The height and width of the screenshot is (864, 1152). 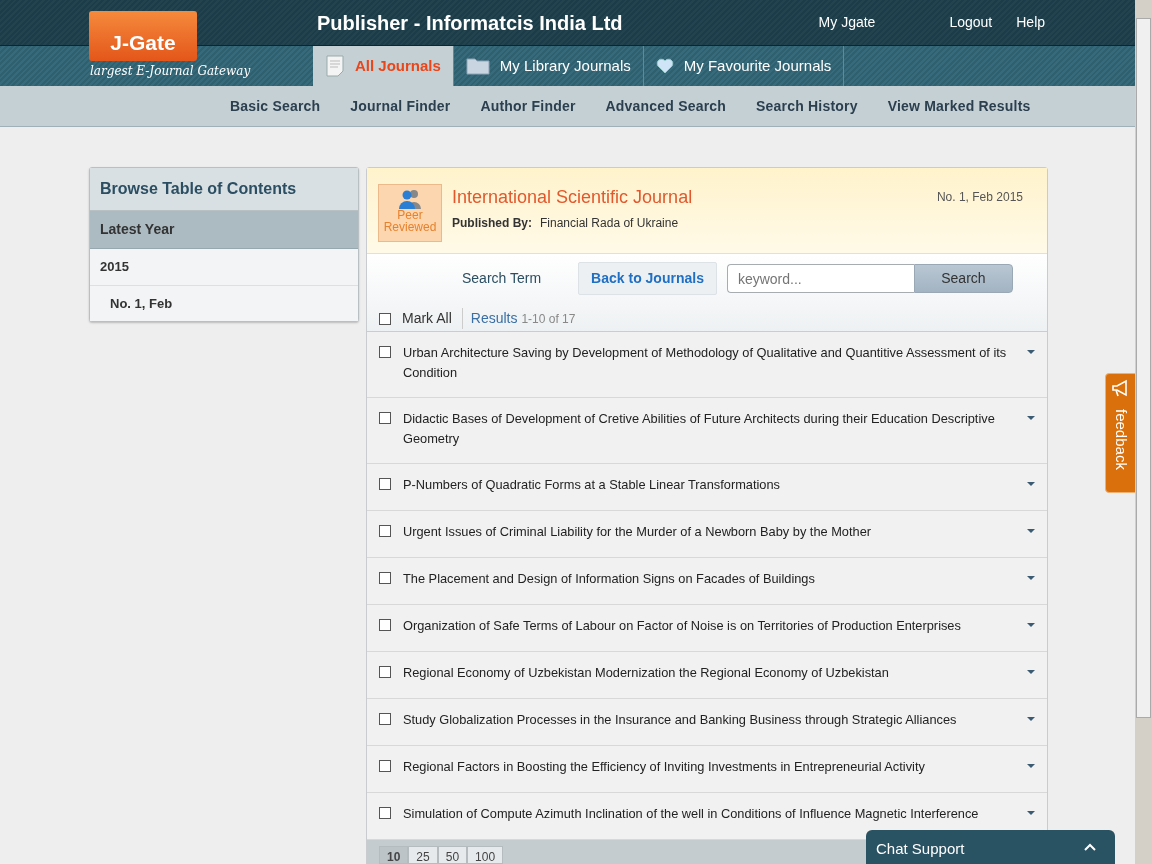 What do you see at coordinates (502, 278) in the screenshot?
I see `search-term-label: Search Term` at bounding box center [502, 278].